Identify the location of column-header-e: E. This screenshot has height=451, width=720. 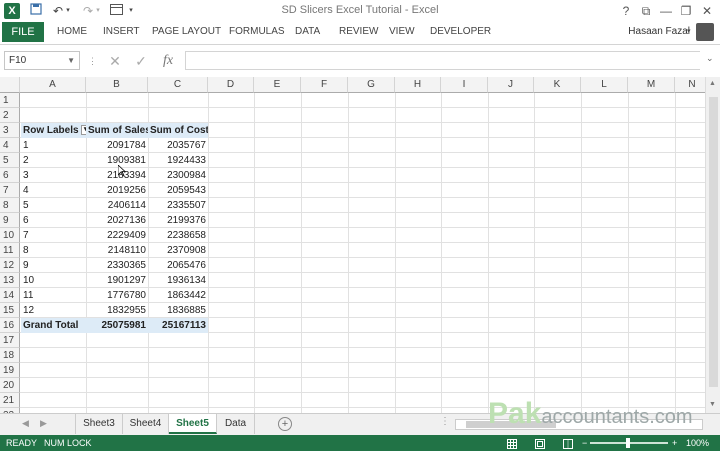
(277, 85).